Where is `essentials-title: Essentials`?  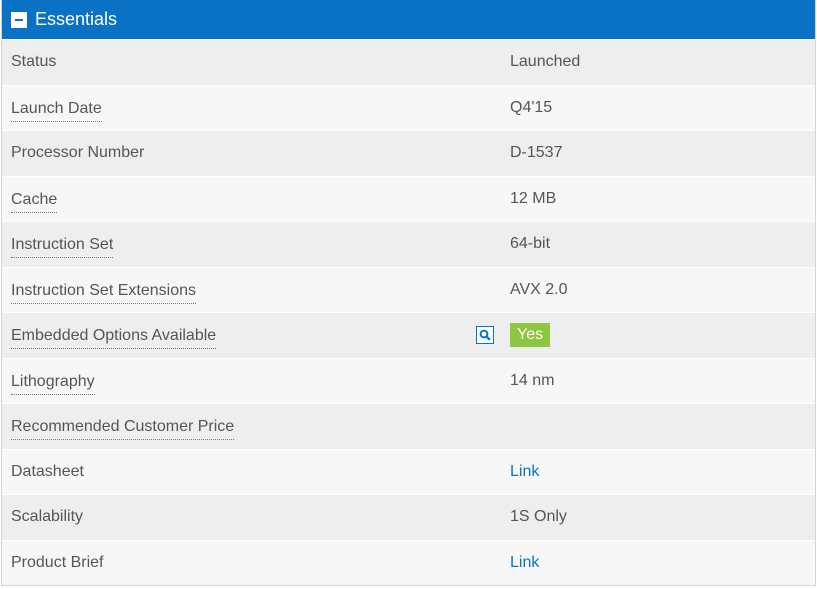
essentials-title: Essentials is located at coordinates (76, 19).